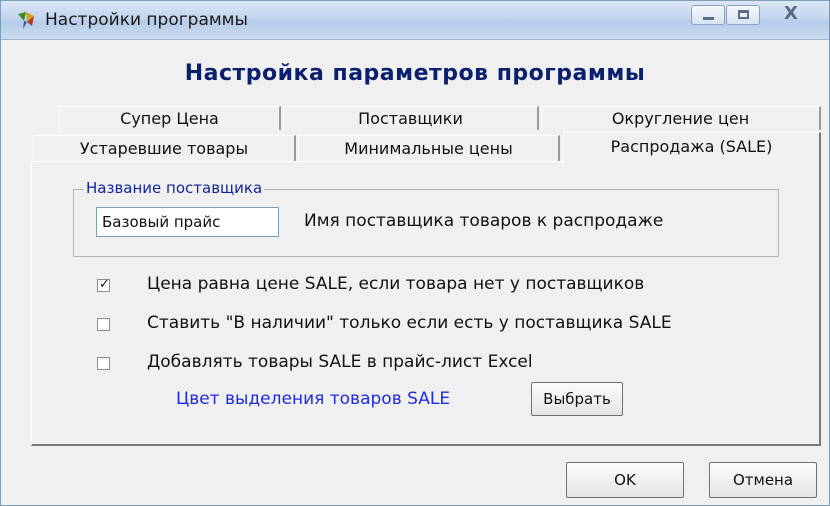 This screenshot has width=830, height=506. Describe the element at coordinates (411, 118) in the screenshot. I see `tab-suppliers: Поставщики` at that location.